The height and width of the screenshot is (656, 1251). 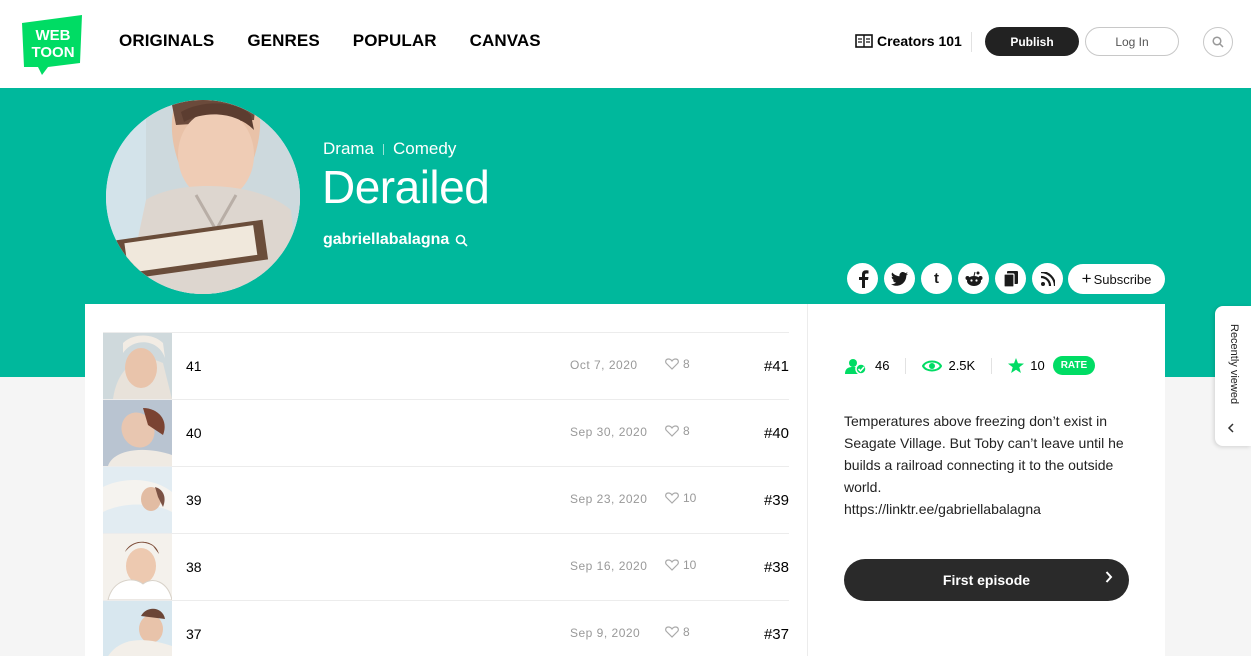 I want to click on main-nav: ORIGINALS GENRES POPULAR CANVAS, so click(x=346, y=41).